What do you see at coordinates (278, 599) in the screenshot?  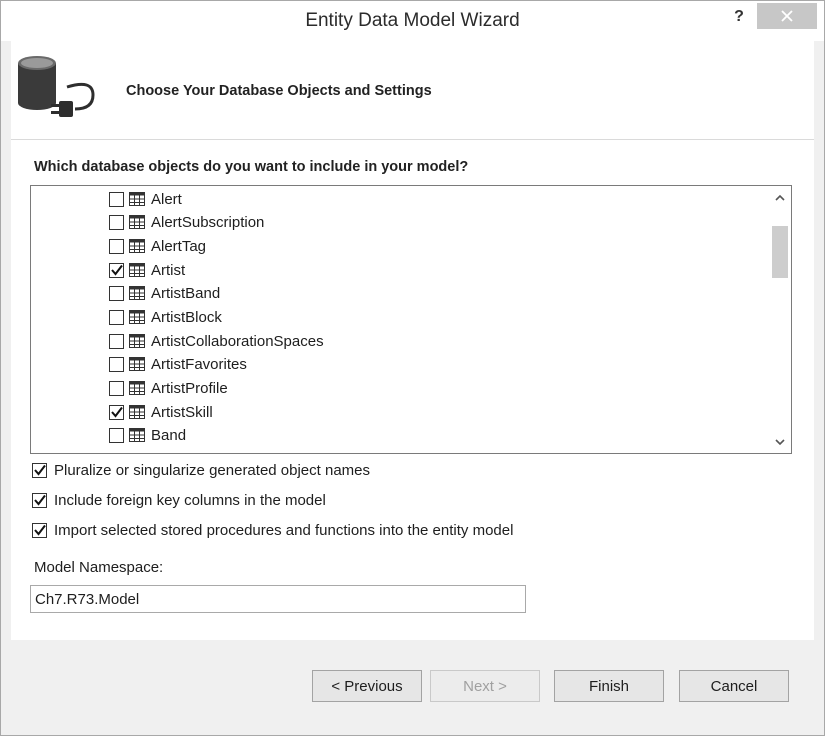 I see `model-namespace-input` at bounding box center [278, 599].